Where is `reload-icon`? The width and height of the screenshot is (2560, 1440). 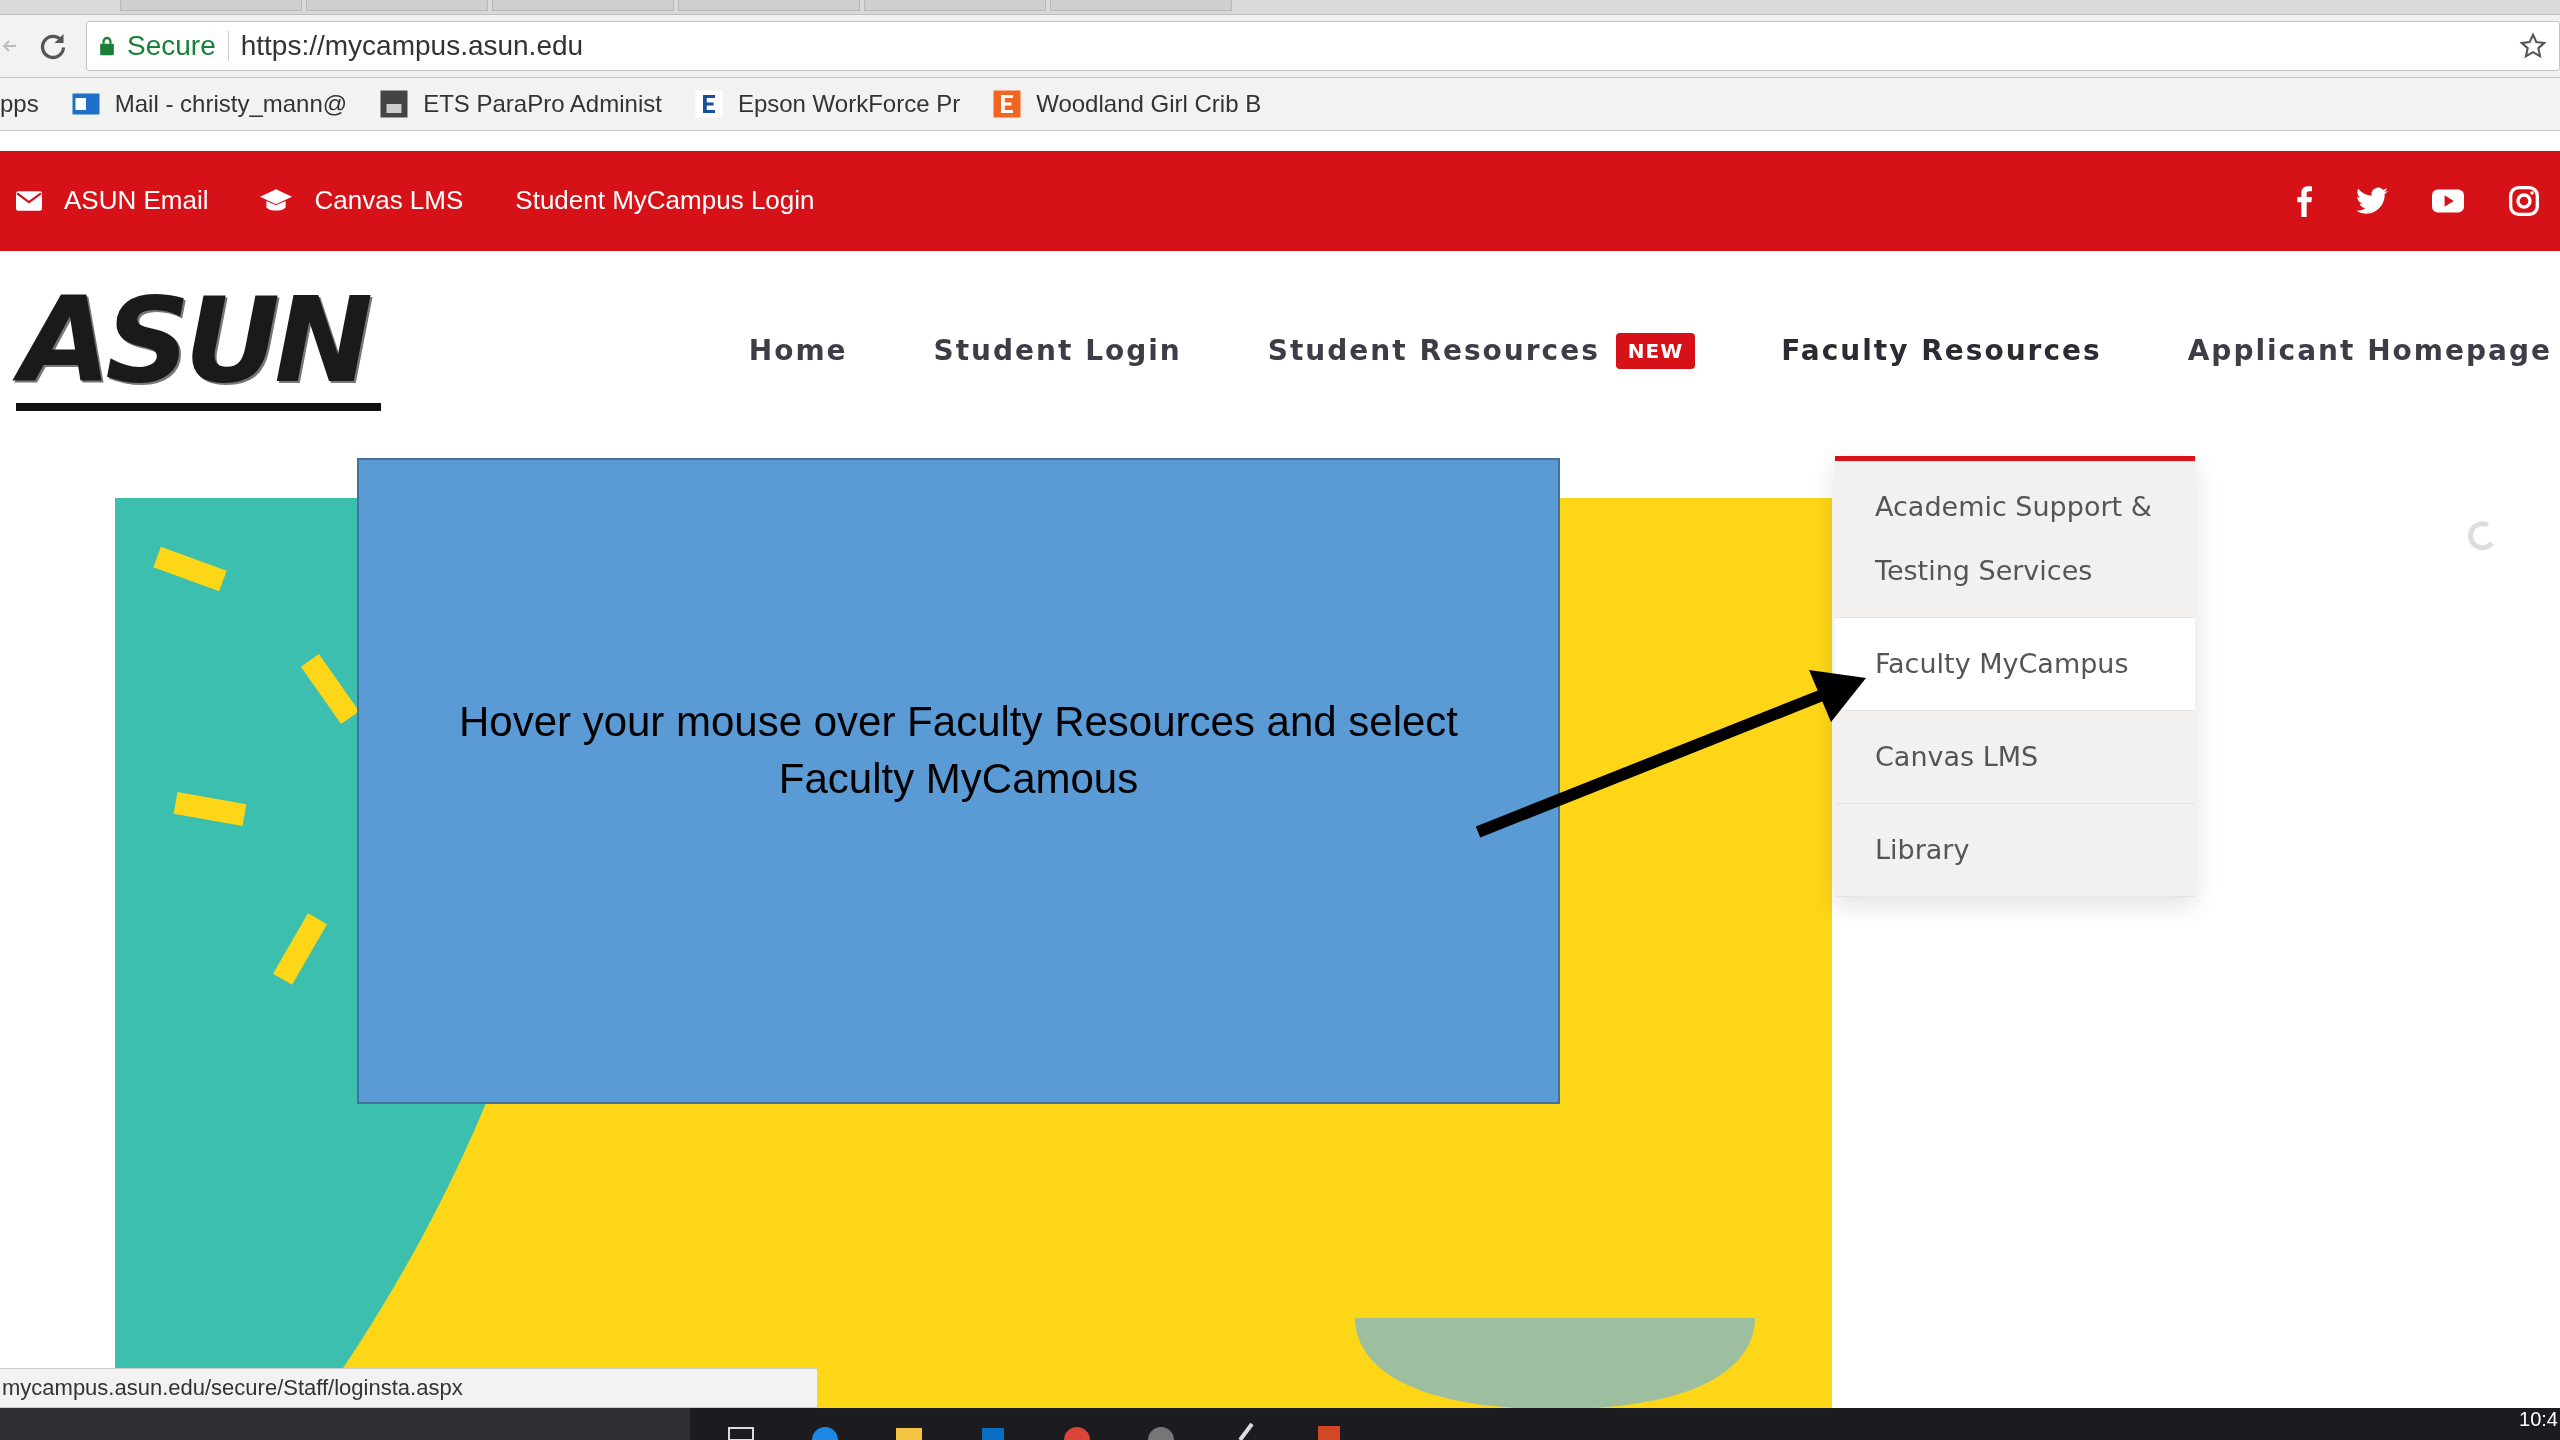 reload-icon is located at coordinates (53, 46).